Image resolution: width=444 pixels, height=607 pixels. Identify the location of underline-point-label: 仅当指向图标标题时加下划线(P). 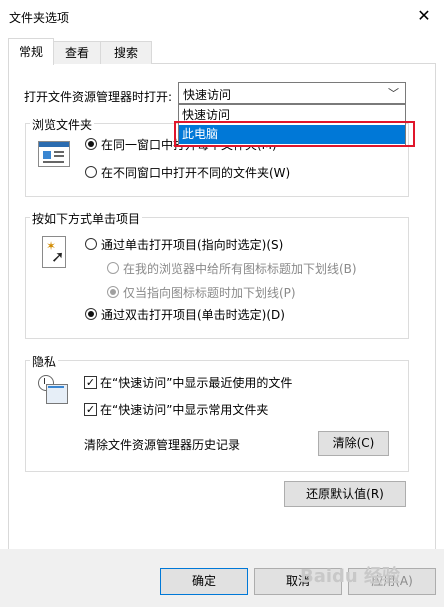
(209, 293).